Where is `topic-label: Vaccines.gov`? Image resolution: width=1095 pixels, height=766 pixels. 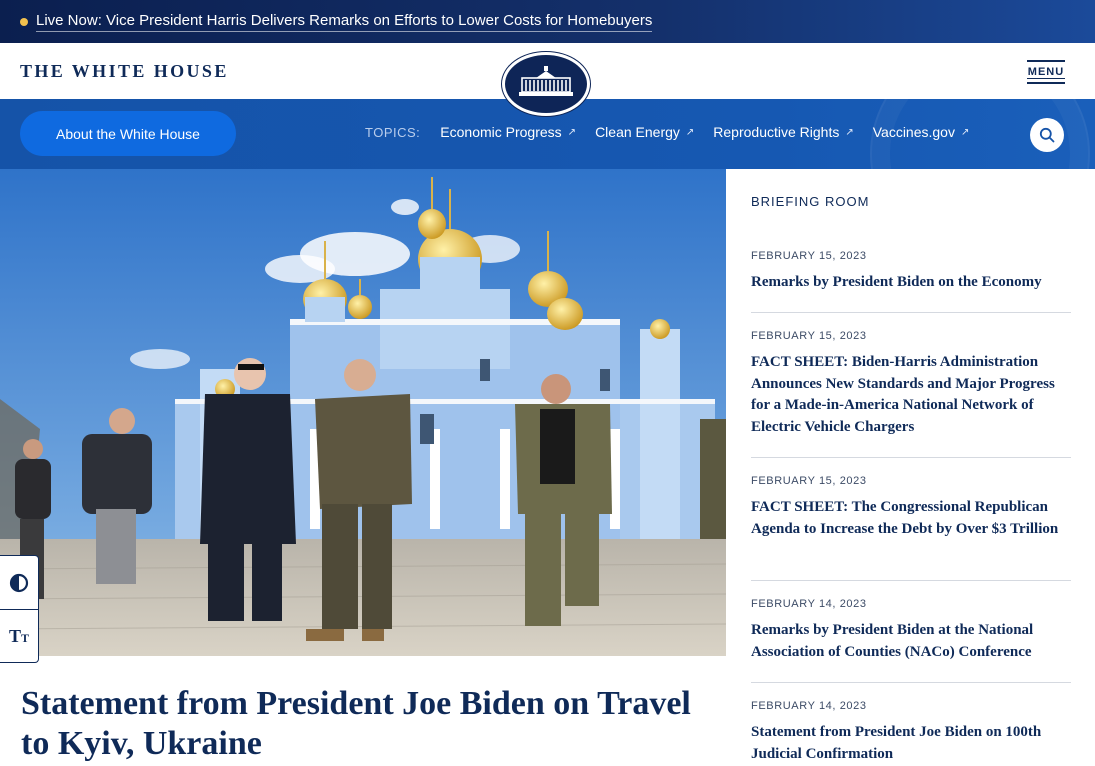 topic-label: Vaccines.gov is located at coordinates (913, 132).